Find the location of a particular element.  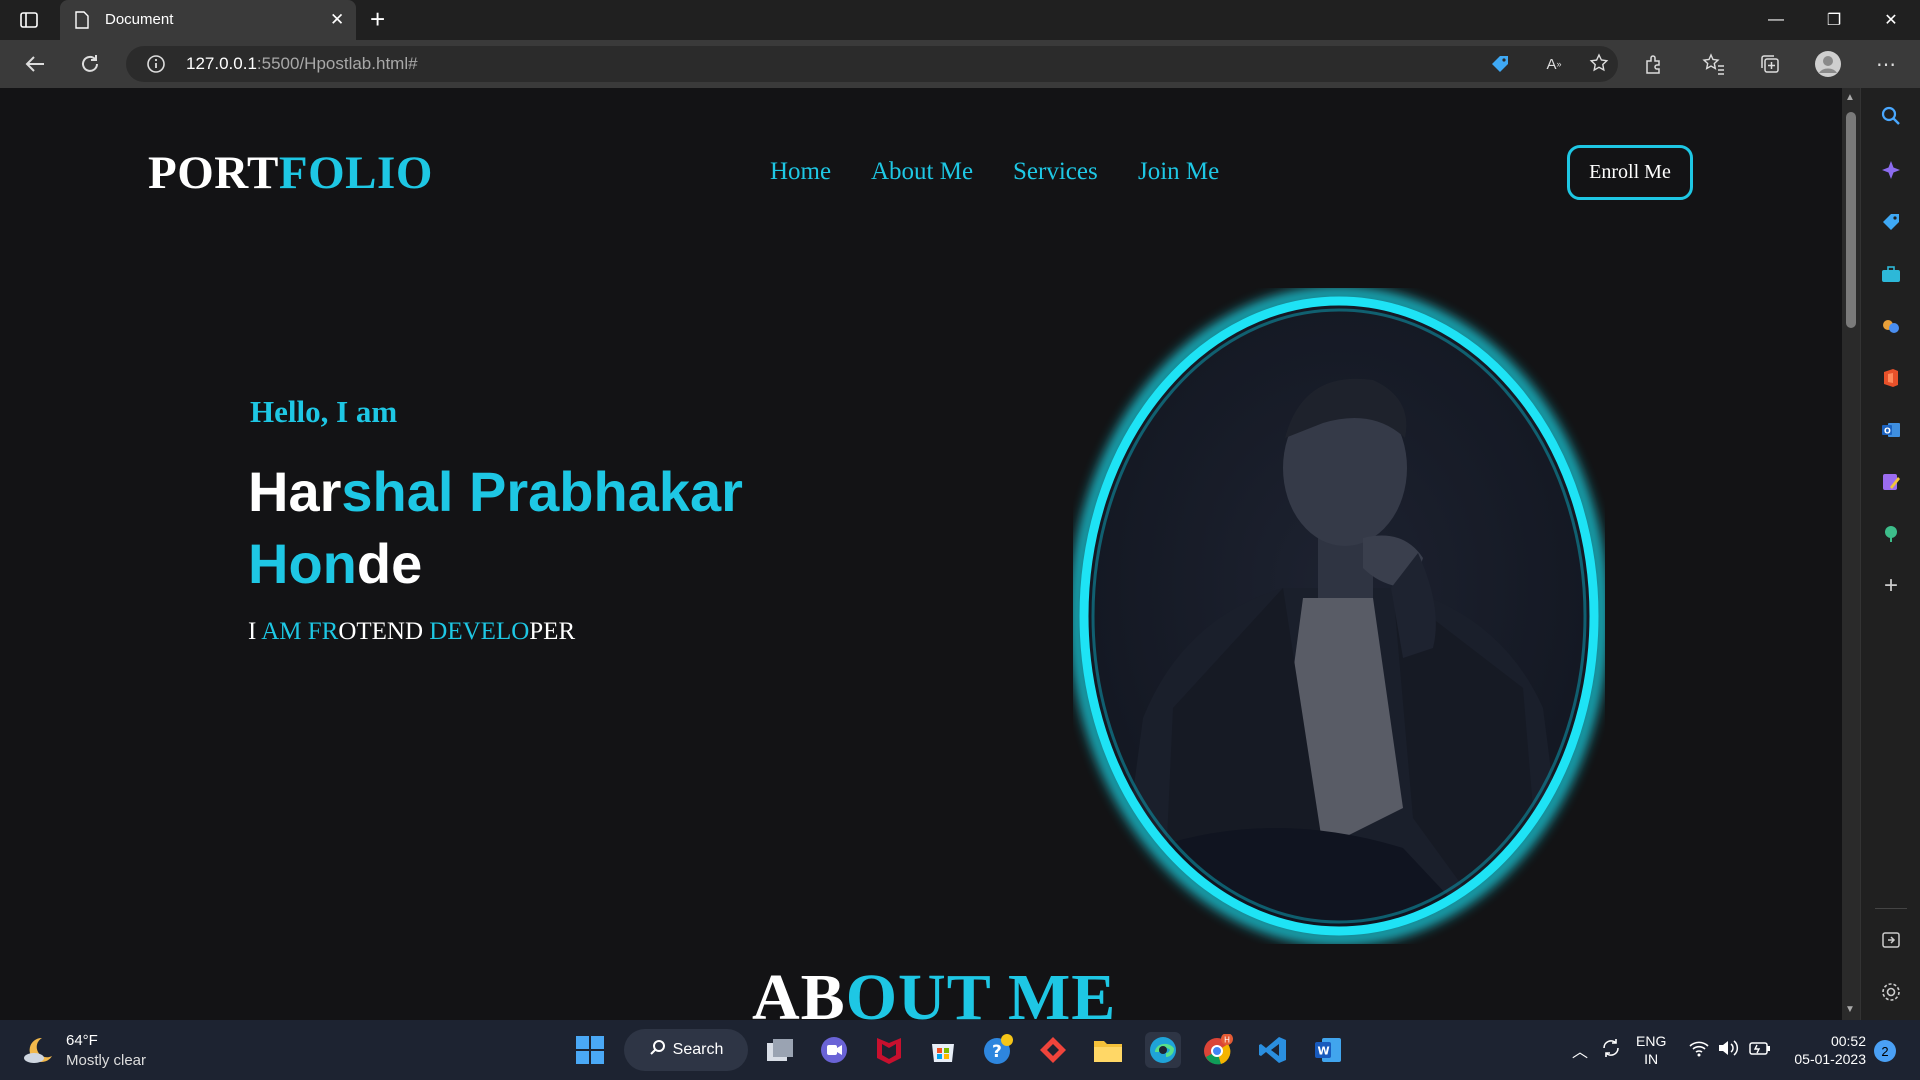

nav-services: Services is located at coordinates (1055, 172).